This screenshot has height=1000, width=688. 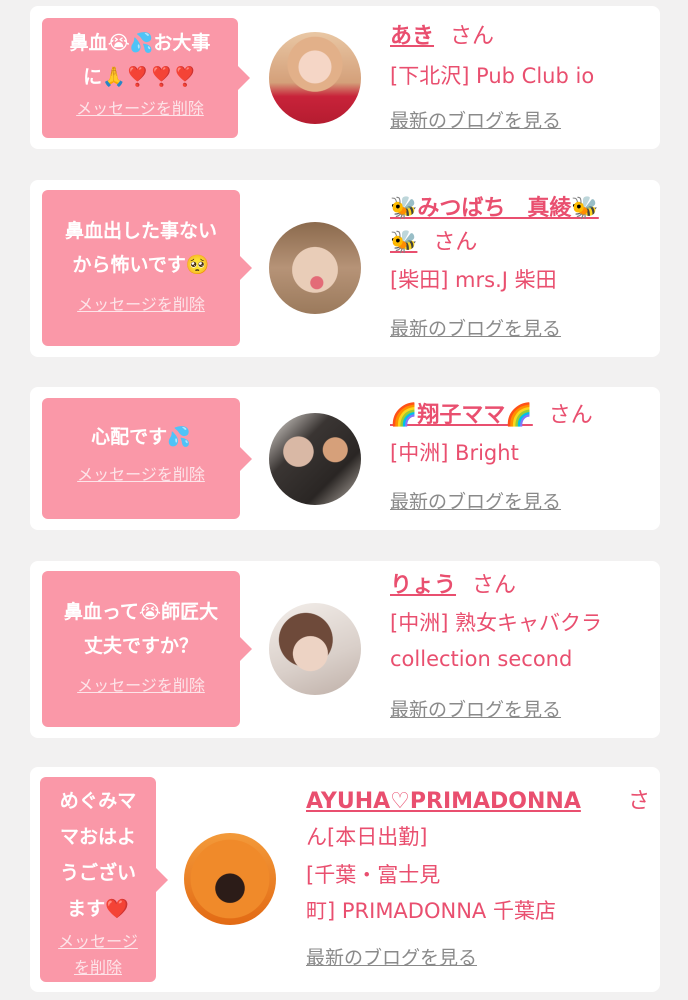 I want to click on sender-name-link: りょう, so click(x=423, y=585).